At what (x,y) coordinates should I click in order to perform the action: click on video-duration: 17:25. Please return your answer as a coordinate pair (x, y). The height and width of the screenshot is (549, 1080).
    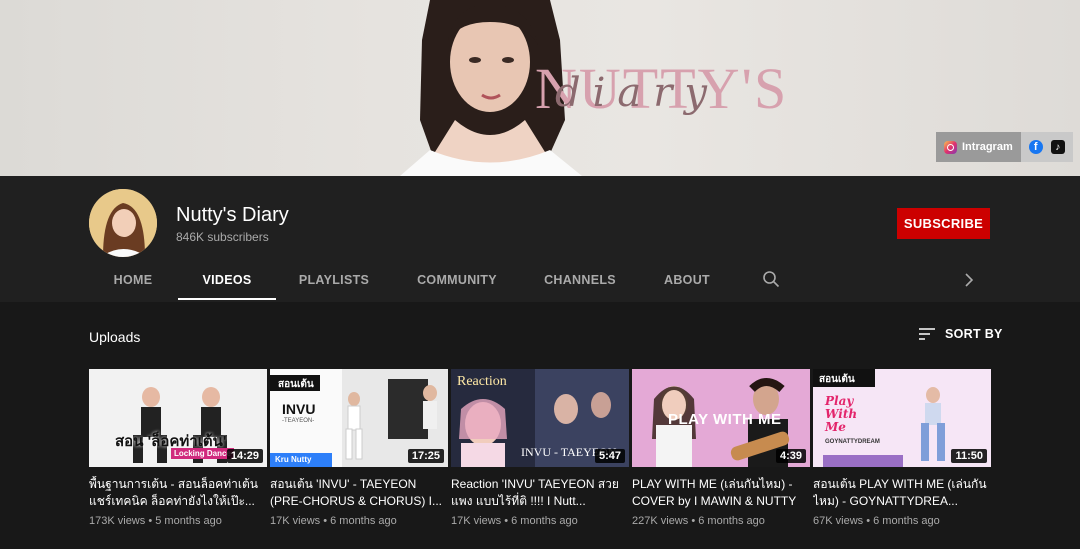
    Looking at the image, I should click on (425, 456).